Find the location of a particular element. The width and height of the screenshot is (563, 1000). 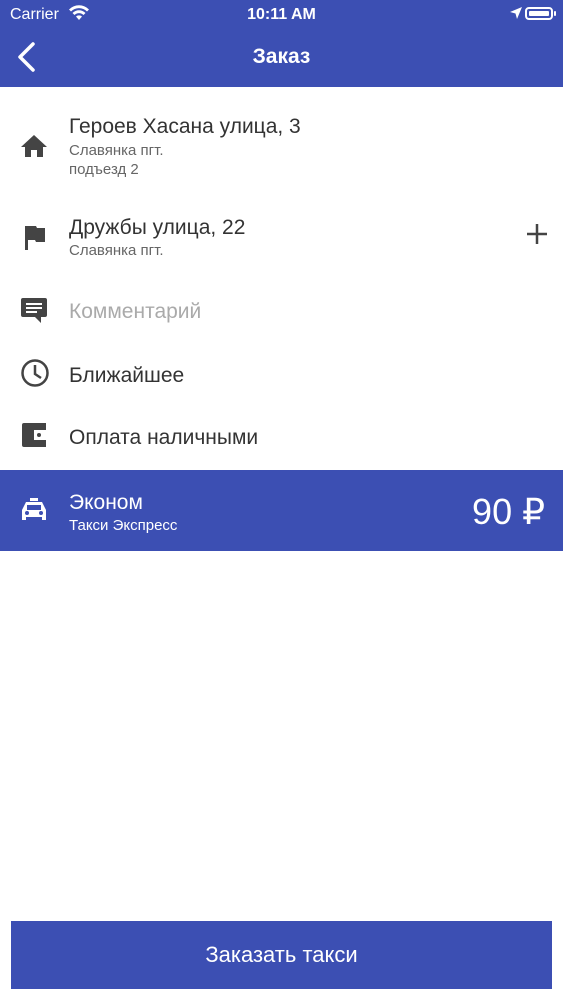

time-row: Ближайшее is located at coordinates (281, 375).